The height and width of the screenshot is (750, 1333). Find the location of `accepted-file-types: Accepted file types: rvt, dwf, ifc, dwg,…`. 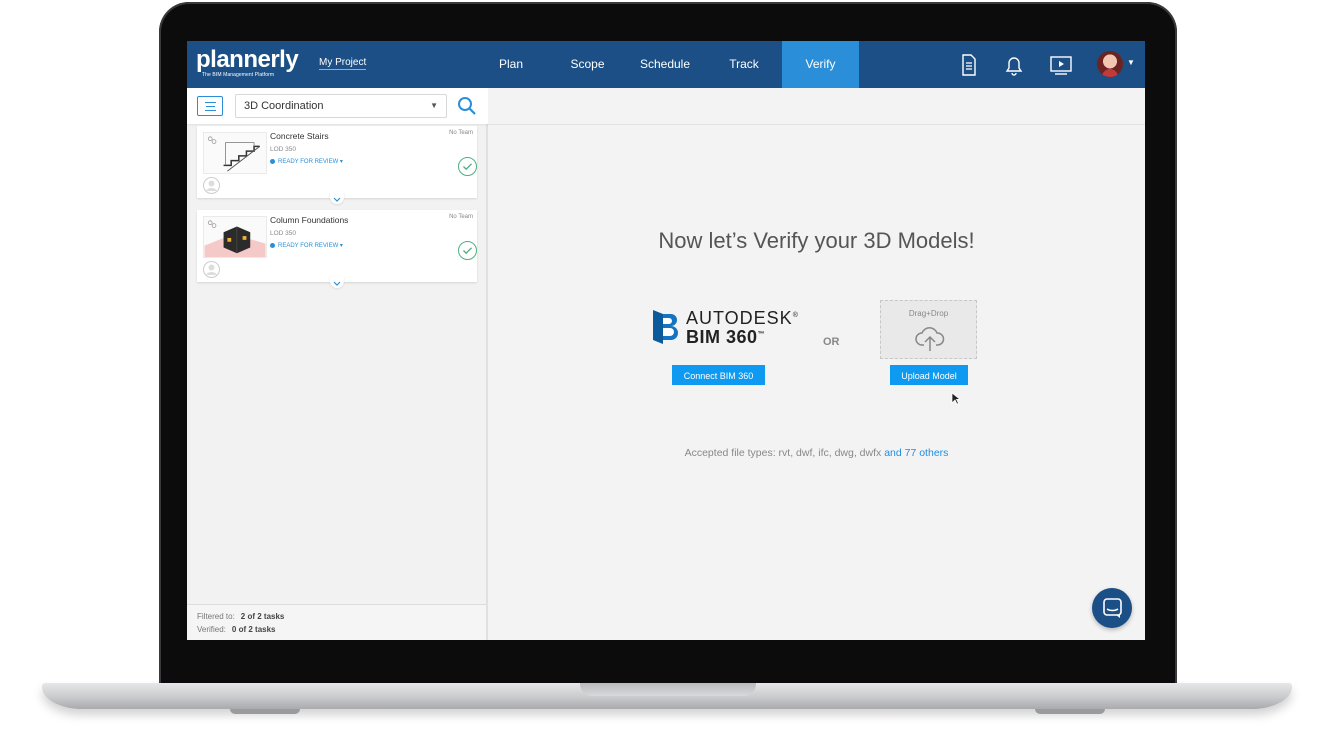

accepted-file-types: Accepted file types: rvt, dwf, ifc, dwg,… is located at coordinates (816, 453).